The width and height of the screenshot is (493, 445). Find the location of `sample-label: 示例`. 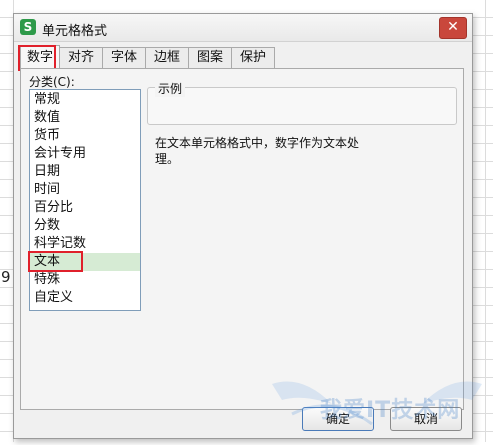

sample-label: 示例 is located at coordinates (170, 88).